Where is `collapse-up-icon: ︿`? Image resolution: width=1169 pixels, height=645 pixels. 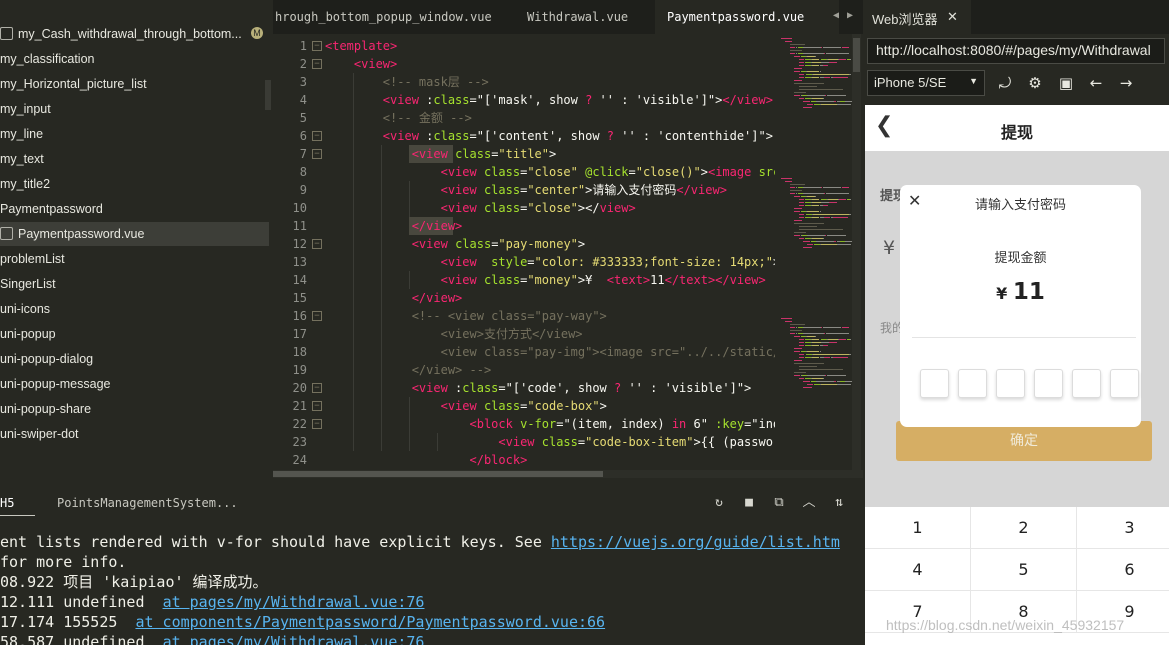
collapse-up-icon: ︿ is located at coordinates (809, 503).